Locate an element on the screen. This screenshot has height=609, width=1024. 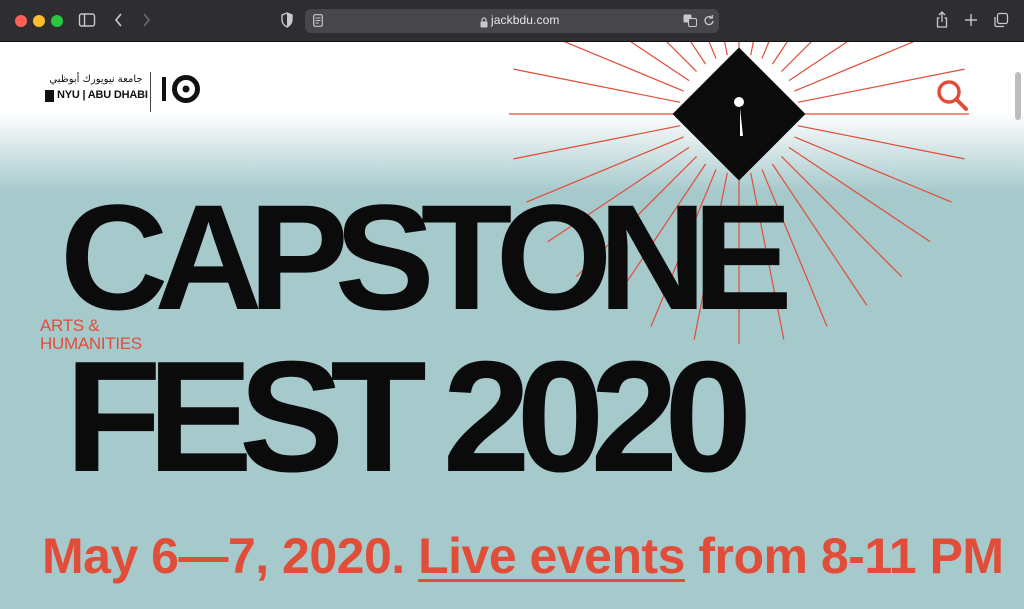
dates-prefix: May 6—7, 2020. is located at coordinates (223, 556).